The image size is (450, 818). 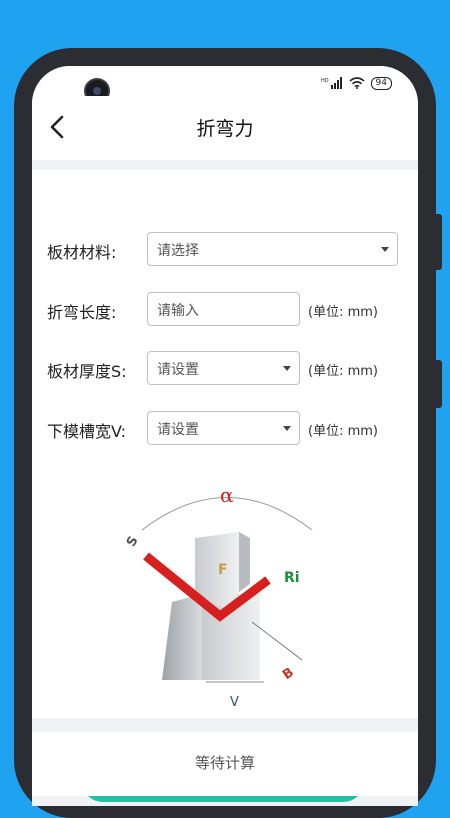 I want to click on status-icons: HD 94, so click(x=356, y=83).